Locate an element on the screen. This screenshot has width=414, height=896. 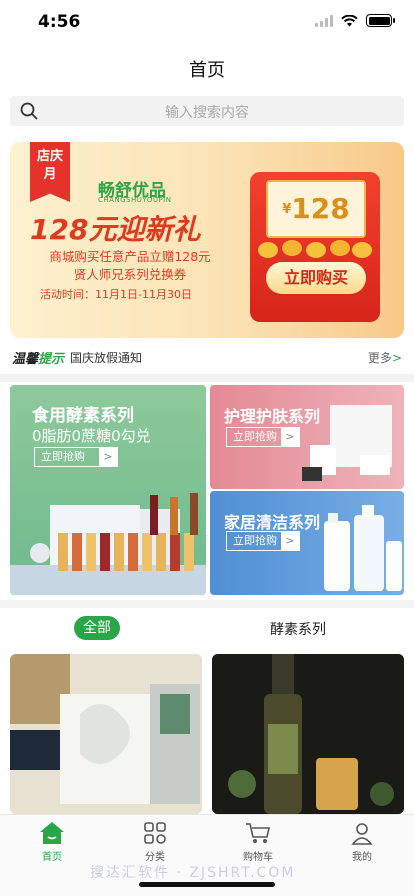
notice-text: 国庆放假通知 is located at coordinates (106, 357).